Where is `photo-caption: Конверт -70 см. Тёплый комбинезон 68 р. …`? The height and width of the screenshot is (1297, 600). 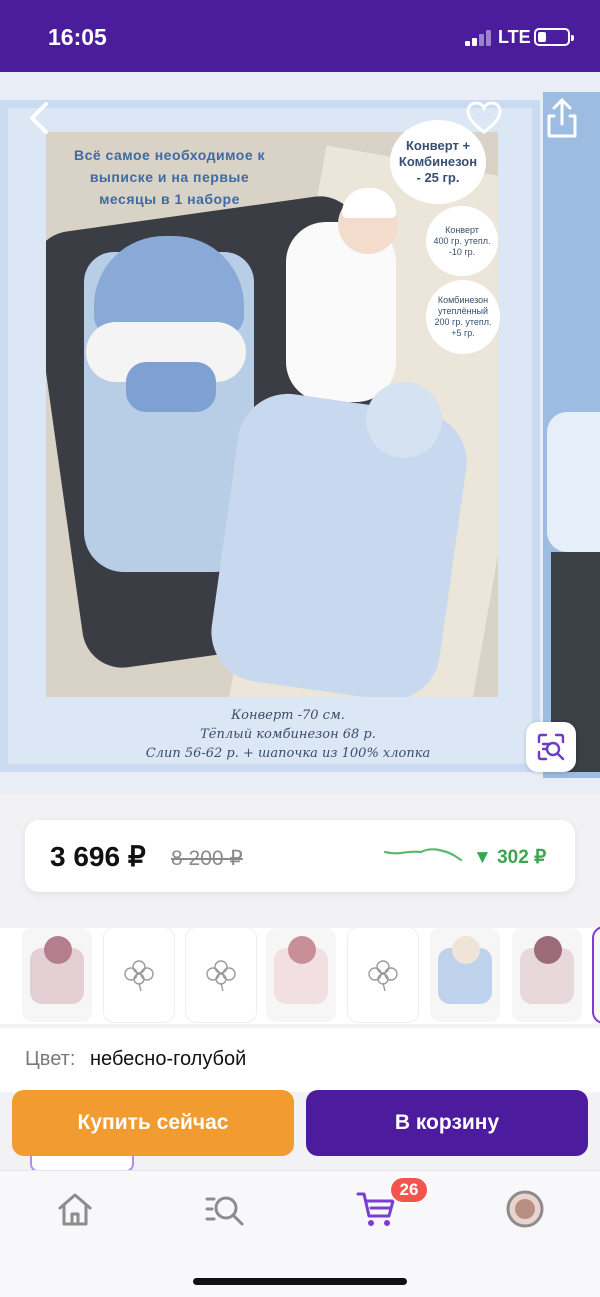
photo-caption: Конверт -70 см. Тёплый комбинезон 68 р. … is located at coordinates (288, 734).